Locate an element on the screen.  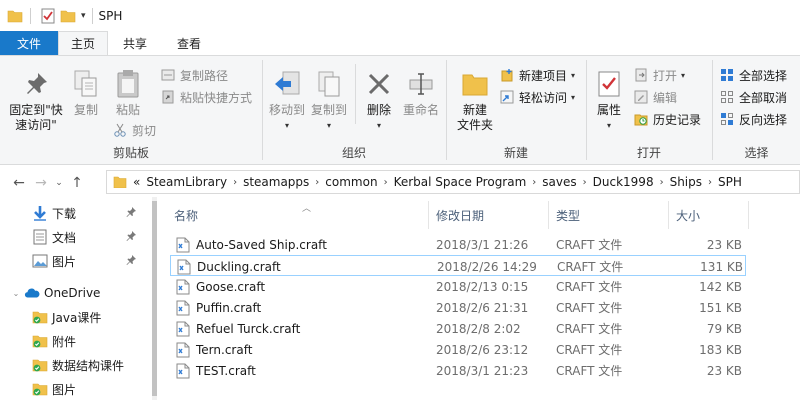
paste-button: 粘贴 is located at coordinates (128, 93).